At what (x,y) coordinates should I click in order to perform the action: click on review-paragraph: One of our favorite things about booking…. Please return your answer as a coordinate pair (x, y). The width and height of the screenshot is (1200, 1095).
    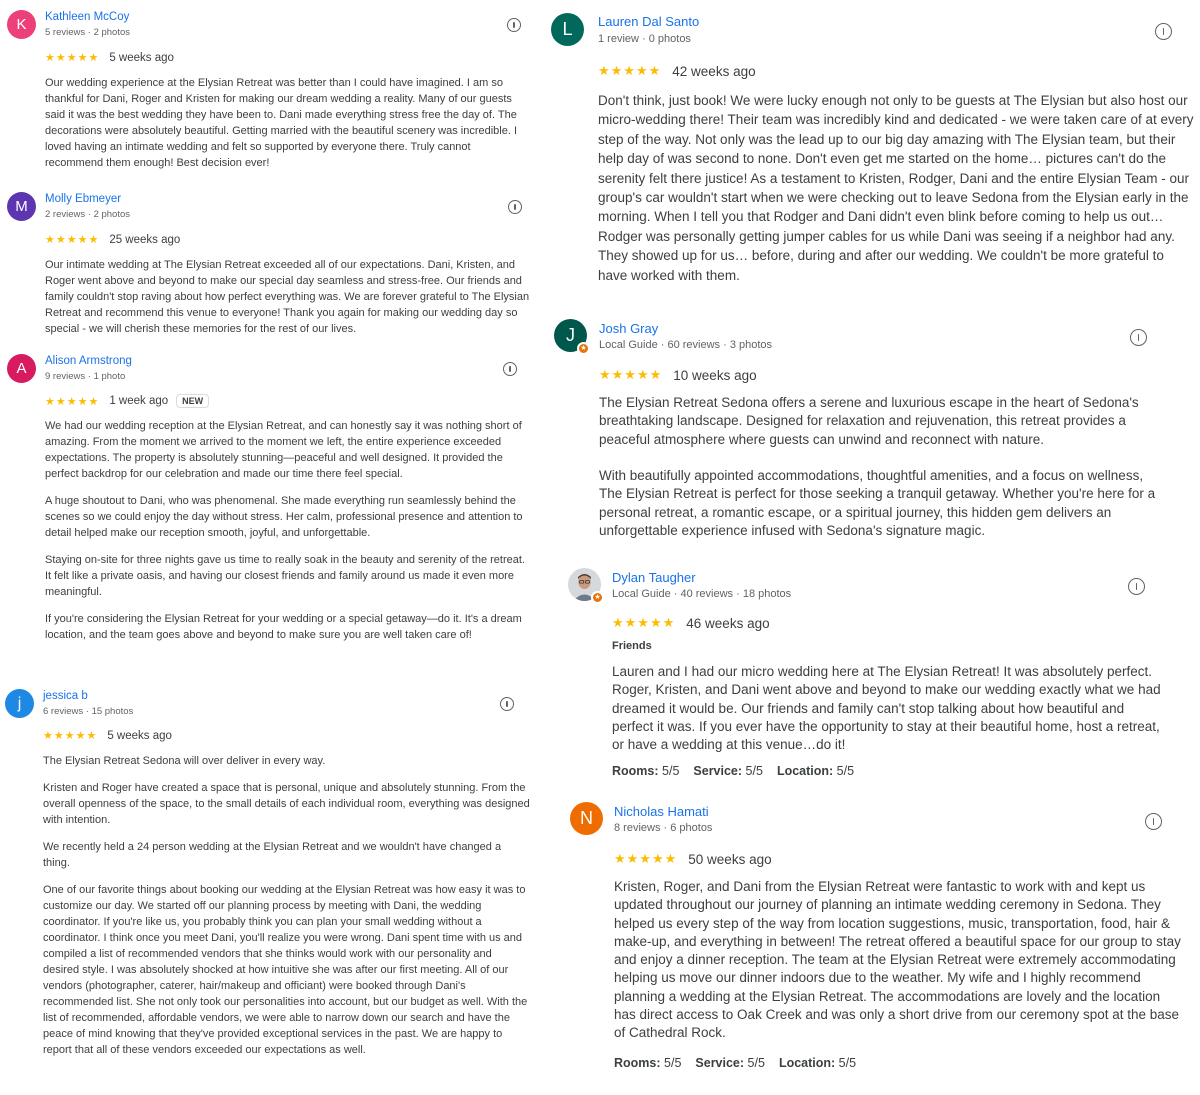
    Looking at the image, I should click on (285, 970).